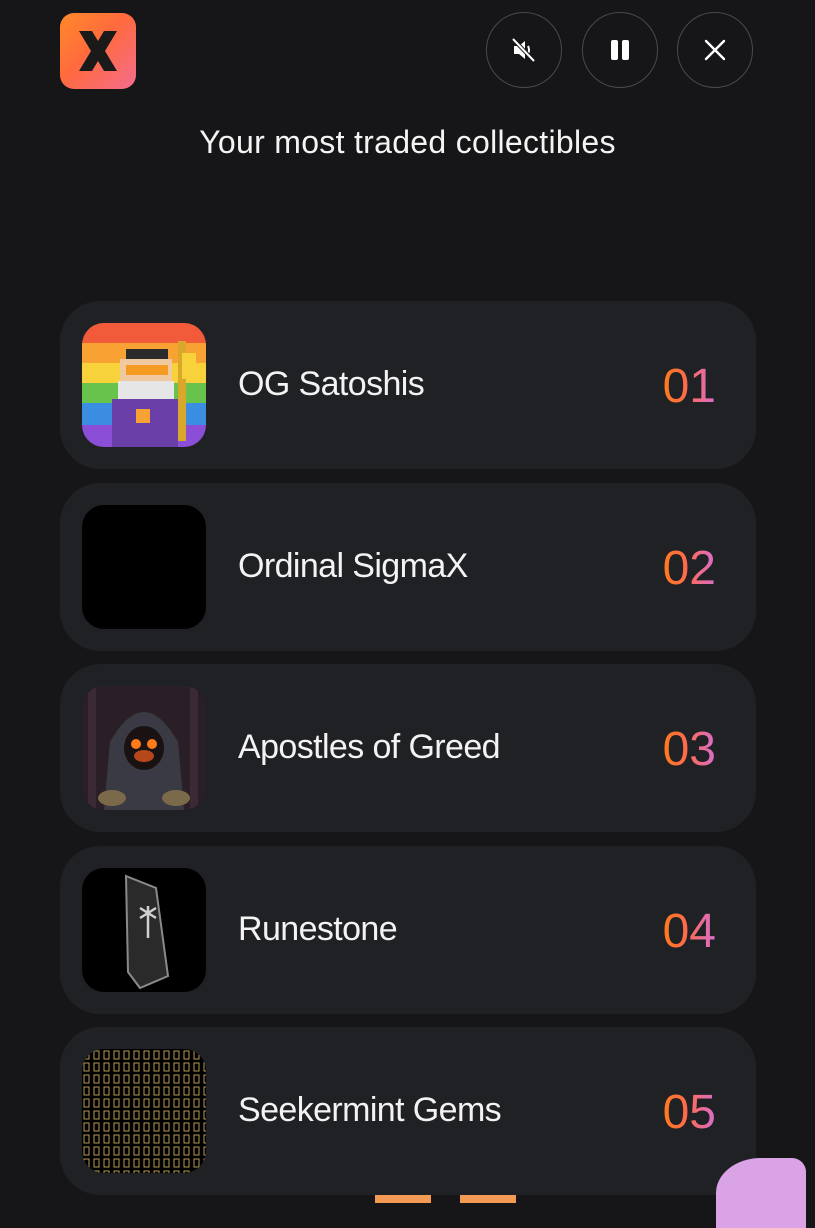 Image resolution: width=815 pixels, height=1228 pixels. I want to click on collection-row: Runestone 04, so click(408, 930).